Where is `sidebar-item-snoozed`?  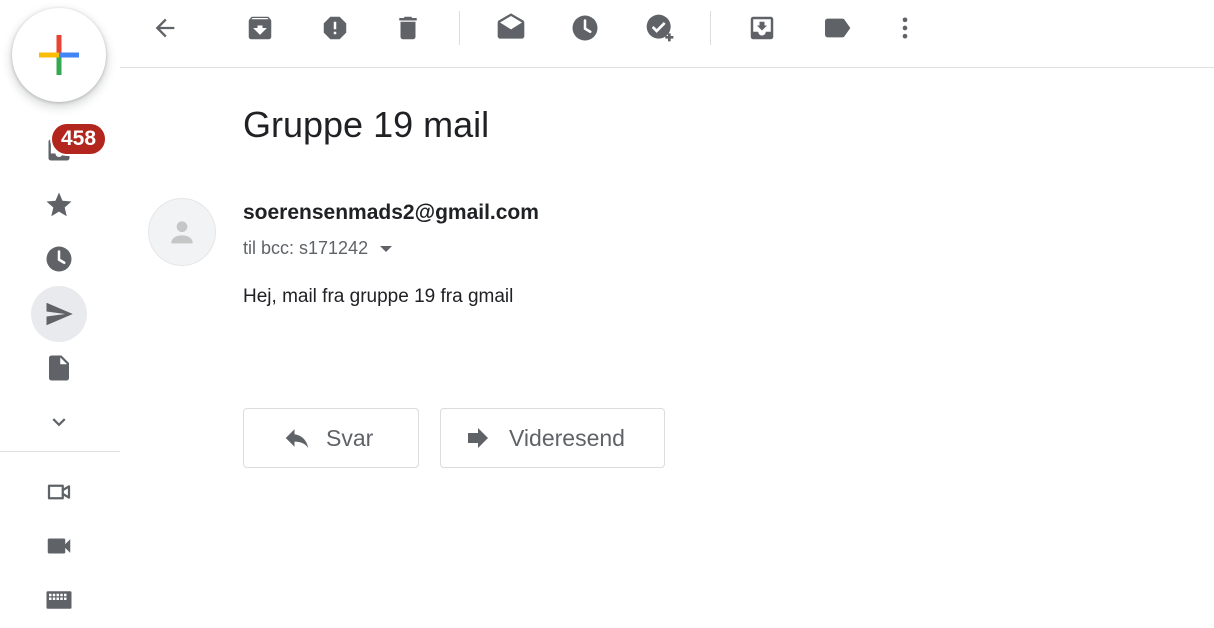 sidebar-item-snoozed is located at coordinates (59, 259).